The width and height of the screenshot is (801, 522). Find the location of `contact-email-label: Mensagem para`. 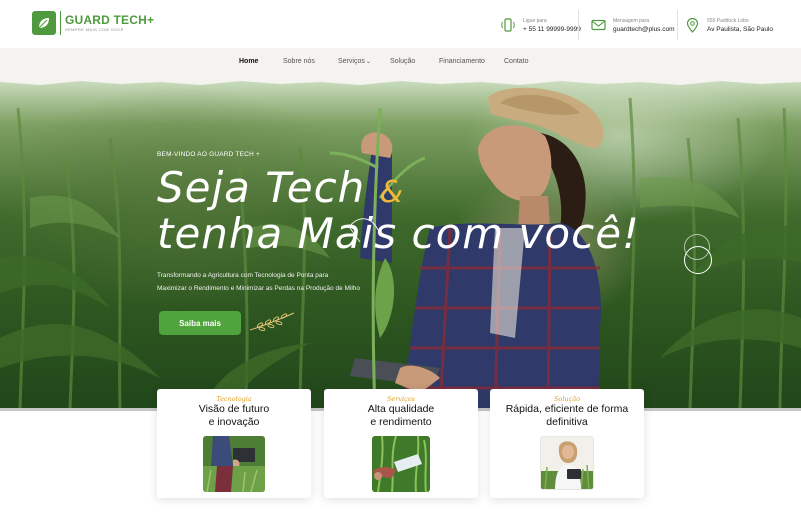

contact-email-label: Mensagem para is located at coordinates (631, 20).